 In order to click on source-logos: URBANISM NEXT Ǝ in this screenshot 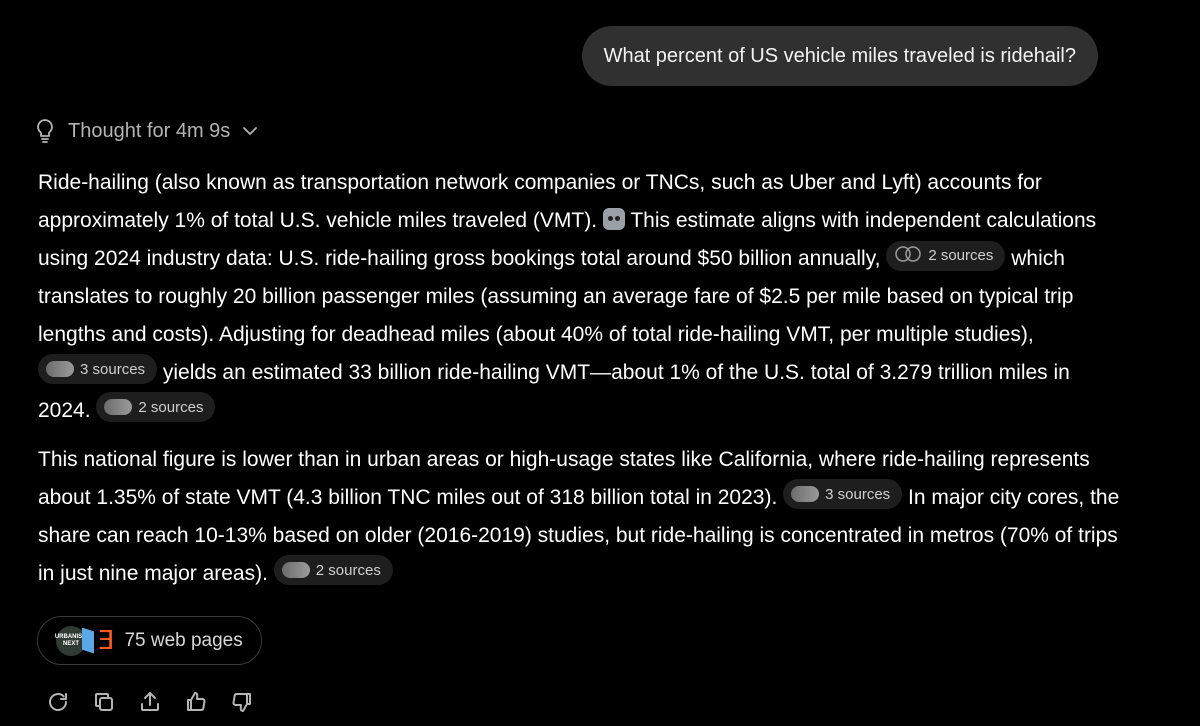, I will do `click(85, 640)`.